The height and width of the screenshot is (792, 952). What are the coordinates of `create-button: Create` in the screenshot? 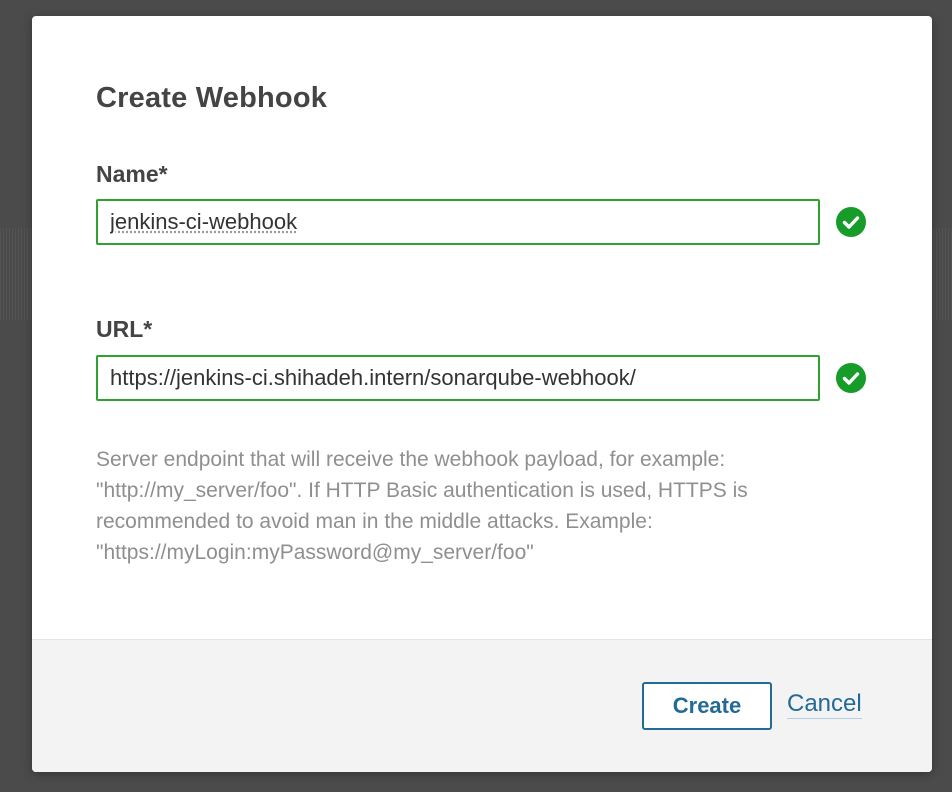 It's located at (707, 706).